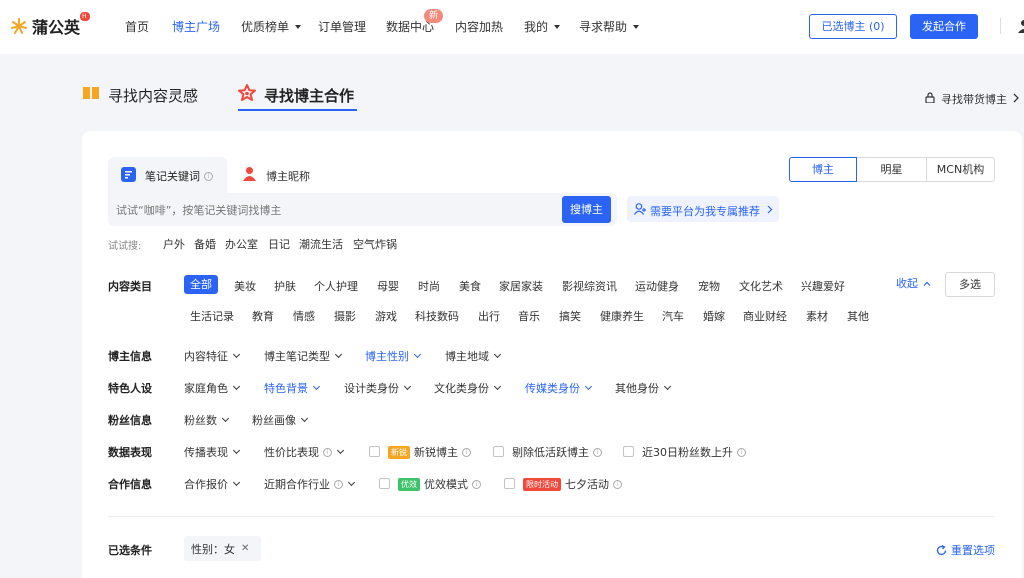 The width and height of the screenshot is (1024, 578). I want to click on recent-industry-dropdown: 近期合作行业 i, so click(310, 484).